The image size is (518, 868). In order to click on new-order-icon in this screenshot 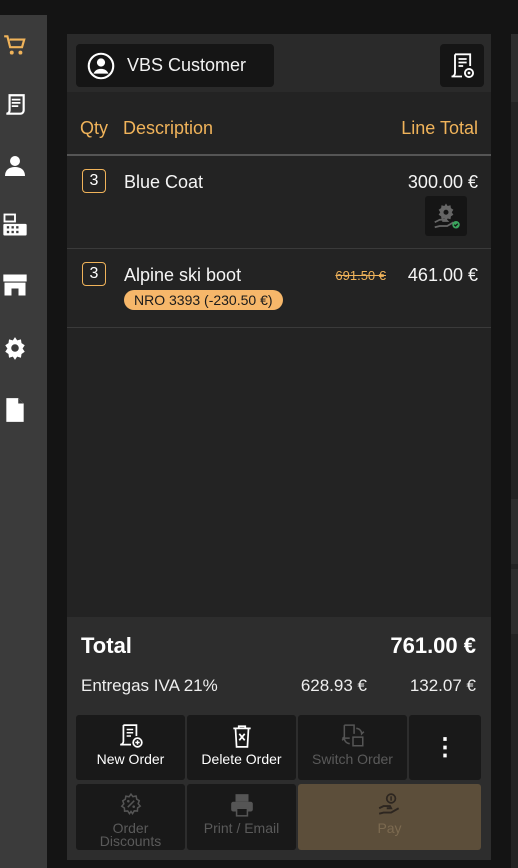, I will do `click(131, 736)`.